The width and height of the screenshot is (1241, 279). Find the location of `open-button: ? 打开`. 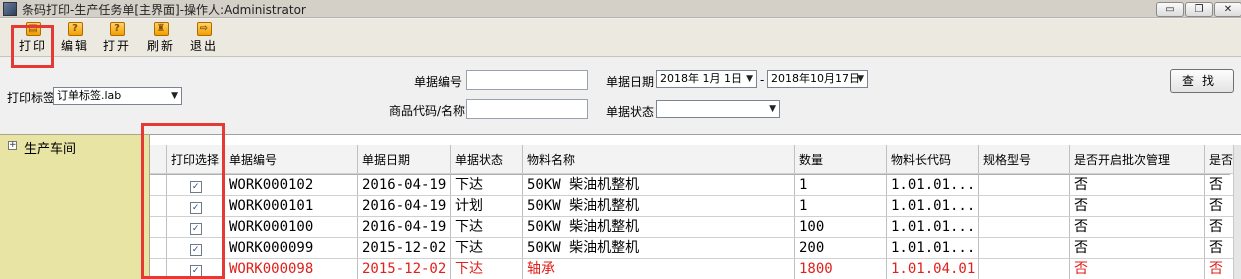

open-button: ? 打开 is located at coordinates (117, 38).